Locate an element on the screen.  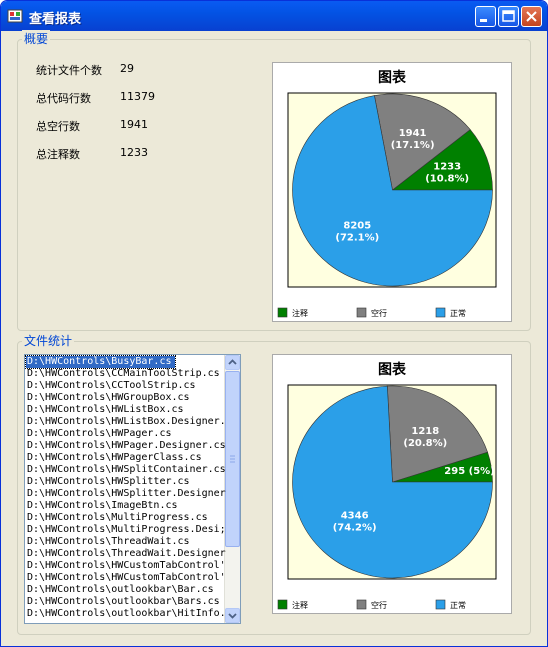
slice-value-label: 295 (5%) is located at coordinates (469, 471).